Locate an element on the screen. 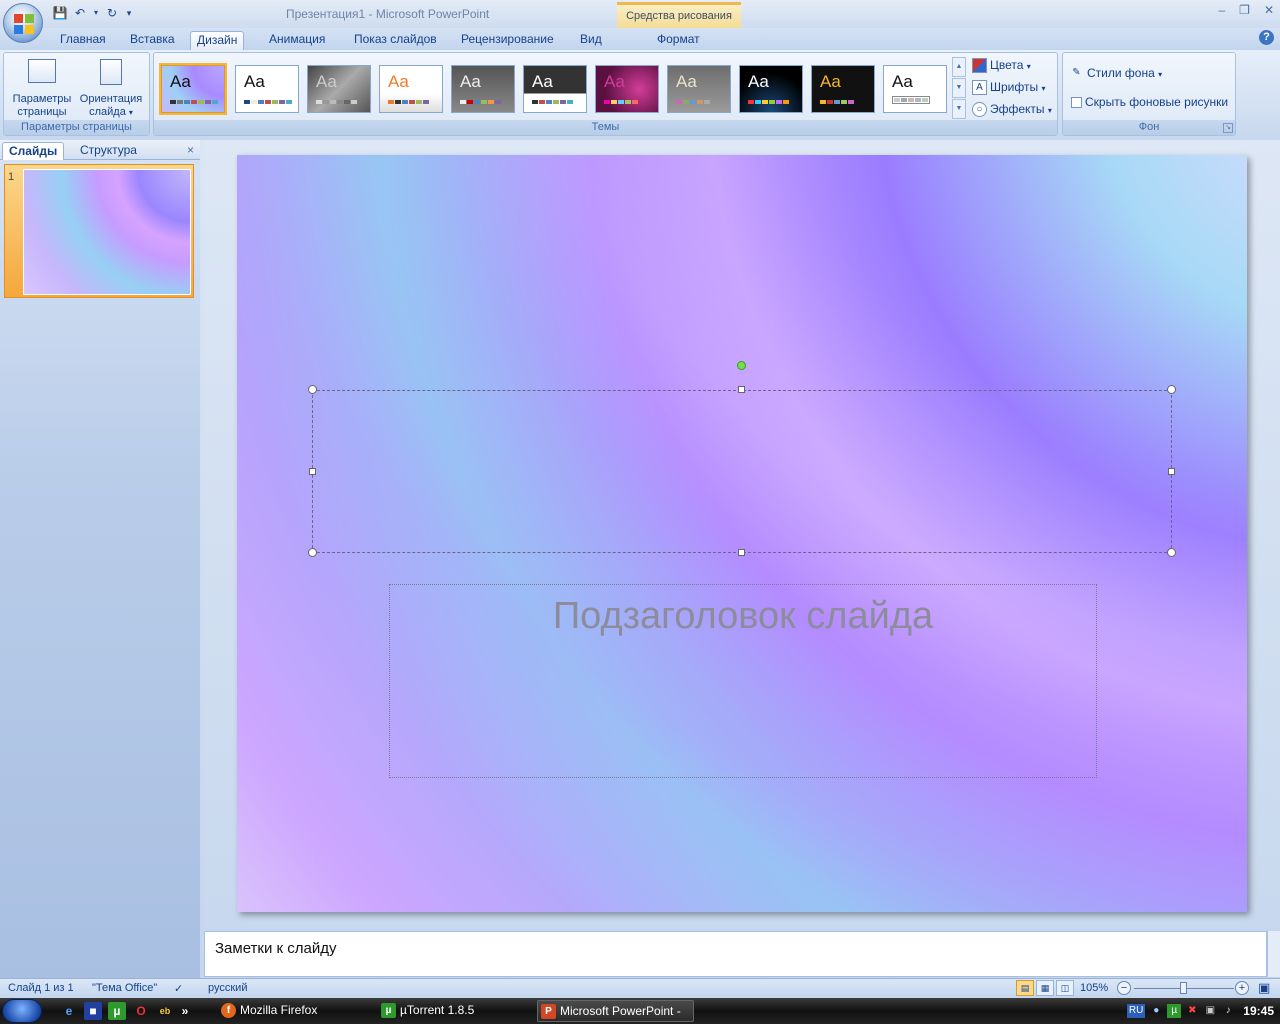 The image size is (1280, 1024). undo-dropdown-icon: ▾ is located at coordinates (96, 13).